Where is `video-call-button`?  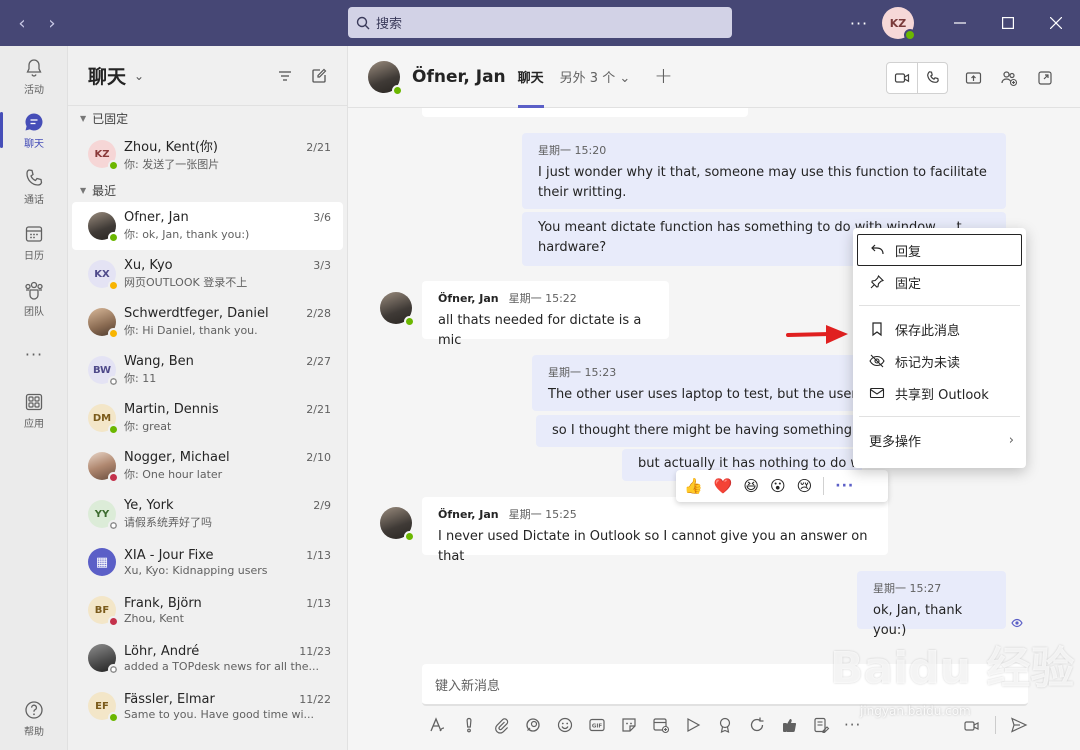 video-call-button is located at coordinates (902, 78).